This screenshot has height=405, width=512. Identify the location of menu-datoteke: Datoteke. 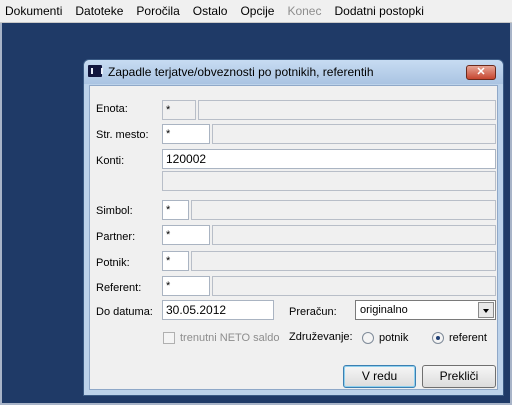
(99, 11).